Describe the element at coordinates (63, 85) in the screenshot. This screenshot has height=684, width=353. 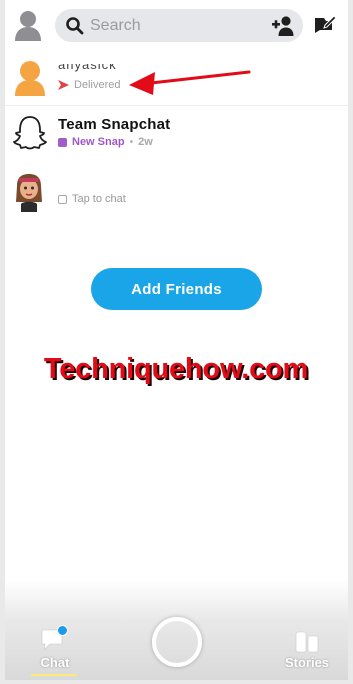
I see `delivered-arrow-icon` at that location.